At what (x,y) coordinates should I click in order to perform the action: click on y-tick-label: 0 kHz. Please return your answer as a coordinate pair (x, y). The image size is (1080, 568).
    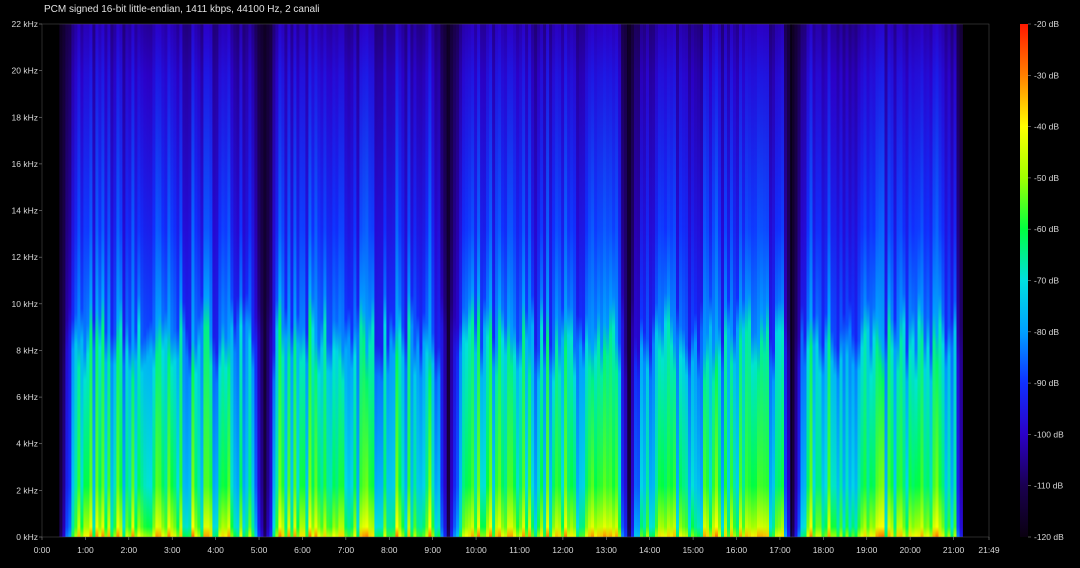
    Looking at the image, I should click on (27, 537).